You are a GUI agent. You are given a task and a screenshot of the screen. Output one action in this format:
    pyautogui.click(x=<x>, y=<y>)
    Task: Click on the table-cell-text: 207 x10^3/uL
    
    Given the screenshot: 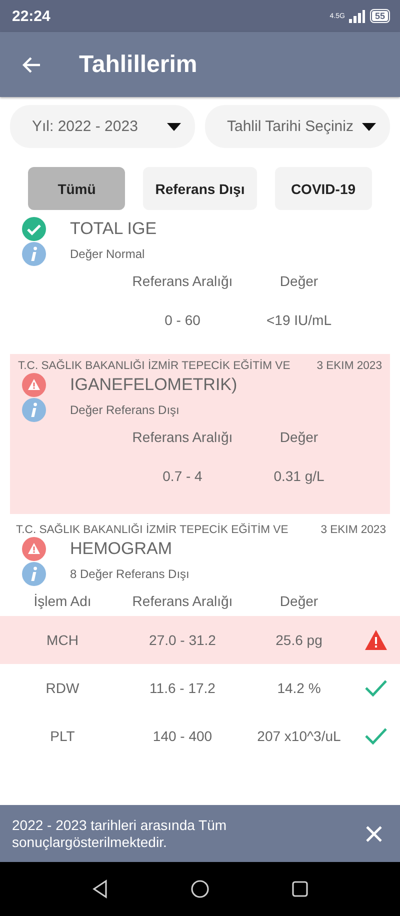 What is the action you would take?
    pyautogui.click(x=299, y=736)
    